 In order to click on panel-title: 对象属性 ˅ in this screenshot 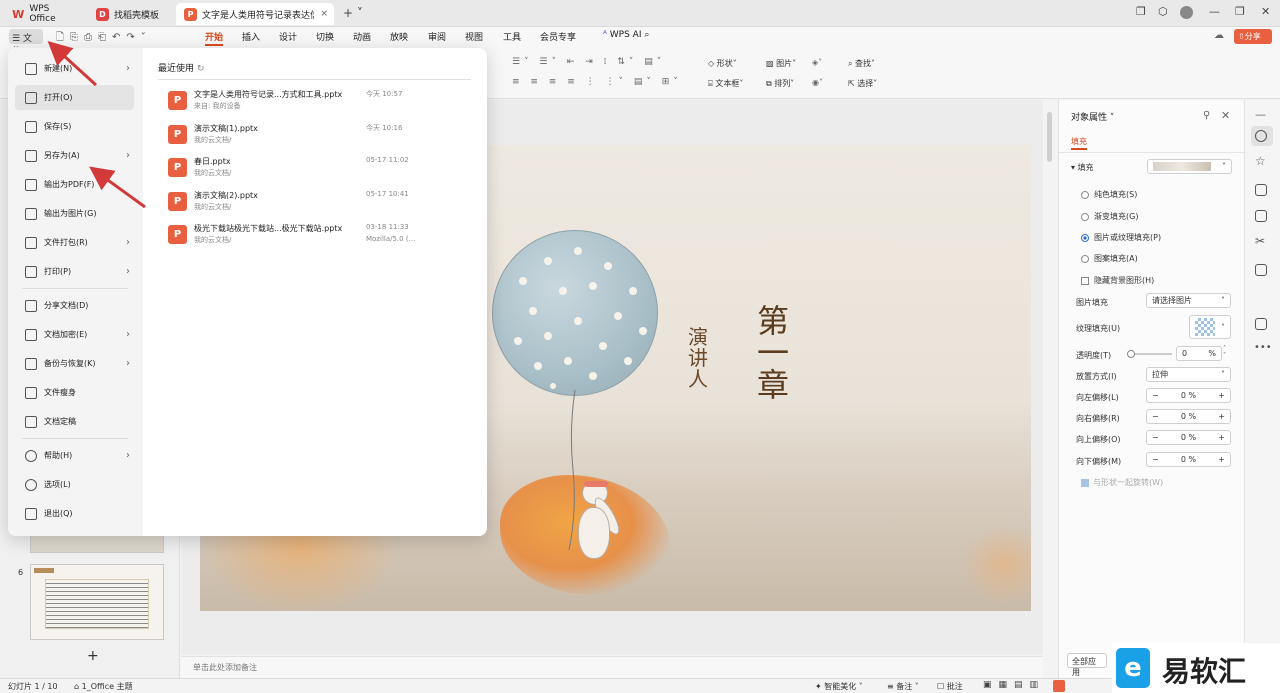, I will do `click(1092, 116)`.